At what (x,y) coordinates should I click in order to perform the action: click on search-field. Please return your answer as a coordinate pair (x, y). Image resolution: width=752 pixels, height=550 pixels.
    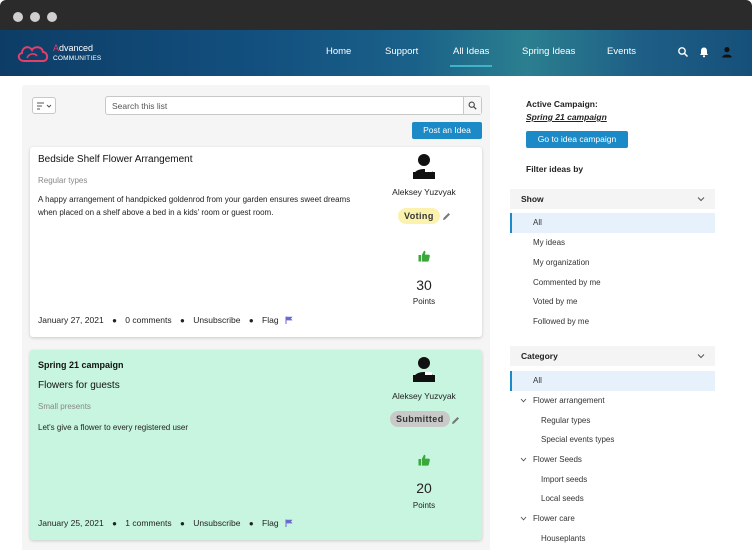
    Looking at the image, I should click on (293, 105).